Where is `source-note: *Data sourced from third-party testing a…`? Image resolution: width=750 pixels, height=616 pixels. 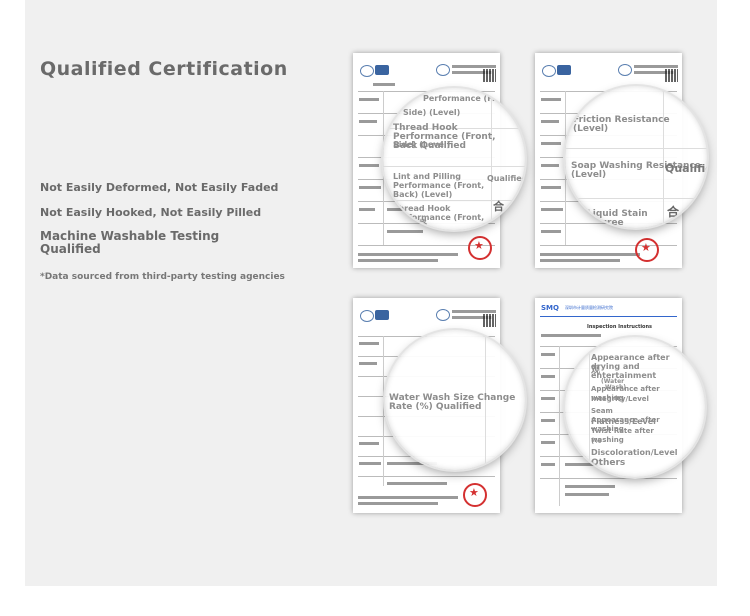
source-note: *Data sourced from third-party testing a… is located at coordinates (162, 277).